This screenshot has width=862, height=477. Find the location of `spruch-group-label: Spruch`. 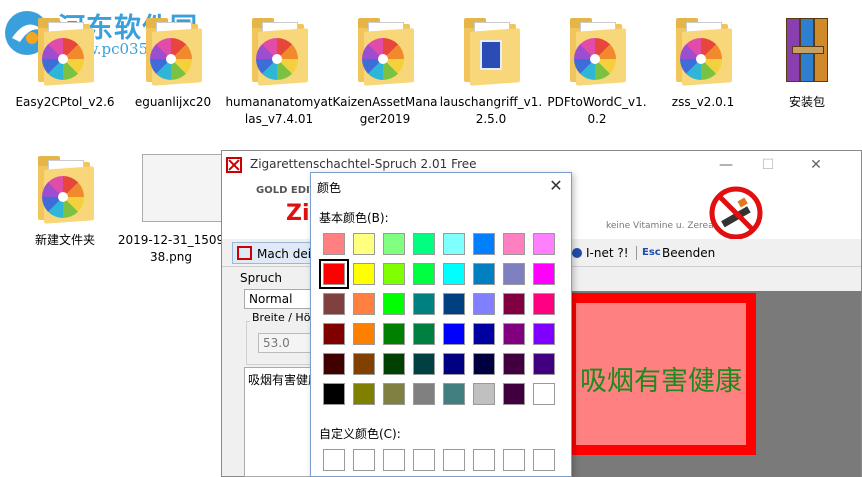

spruch-group-label: Spruch is located at coordinates (261, 278).